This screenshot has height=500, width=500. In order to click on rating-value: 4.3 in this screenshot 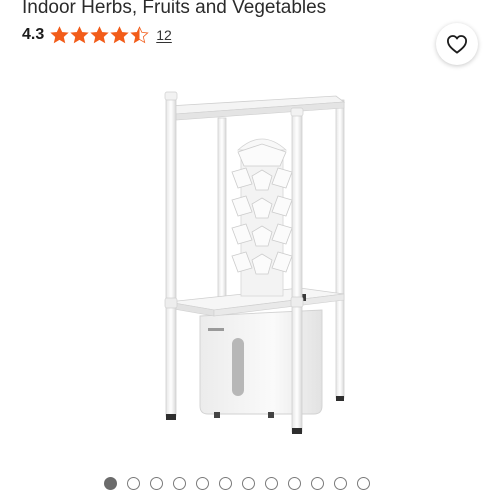, I will do `click(33, 34)`.